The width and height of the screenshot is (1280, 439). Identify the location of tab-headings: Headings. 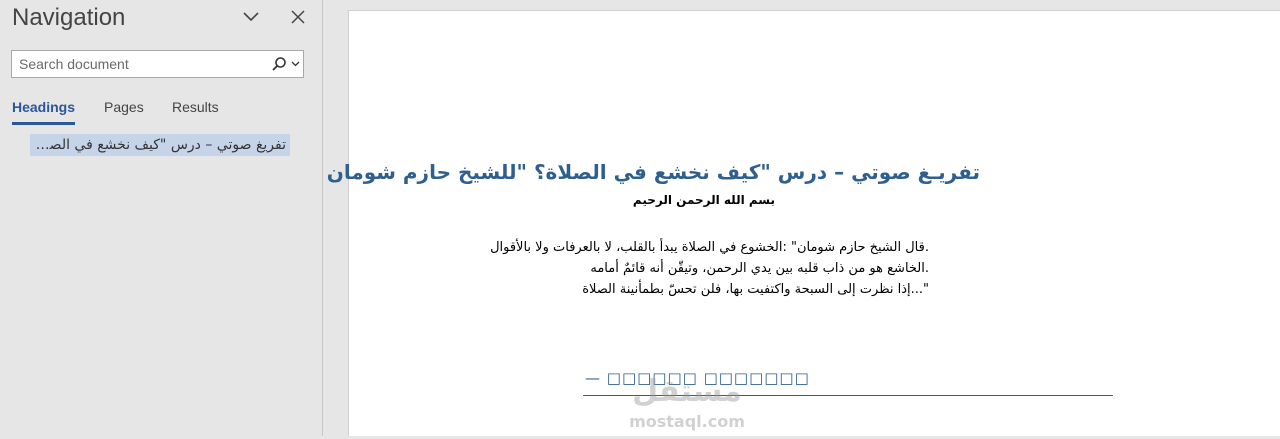
(44, 112).